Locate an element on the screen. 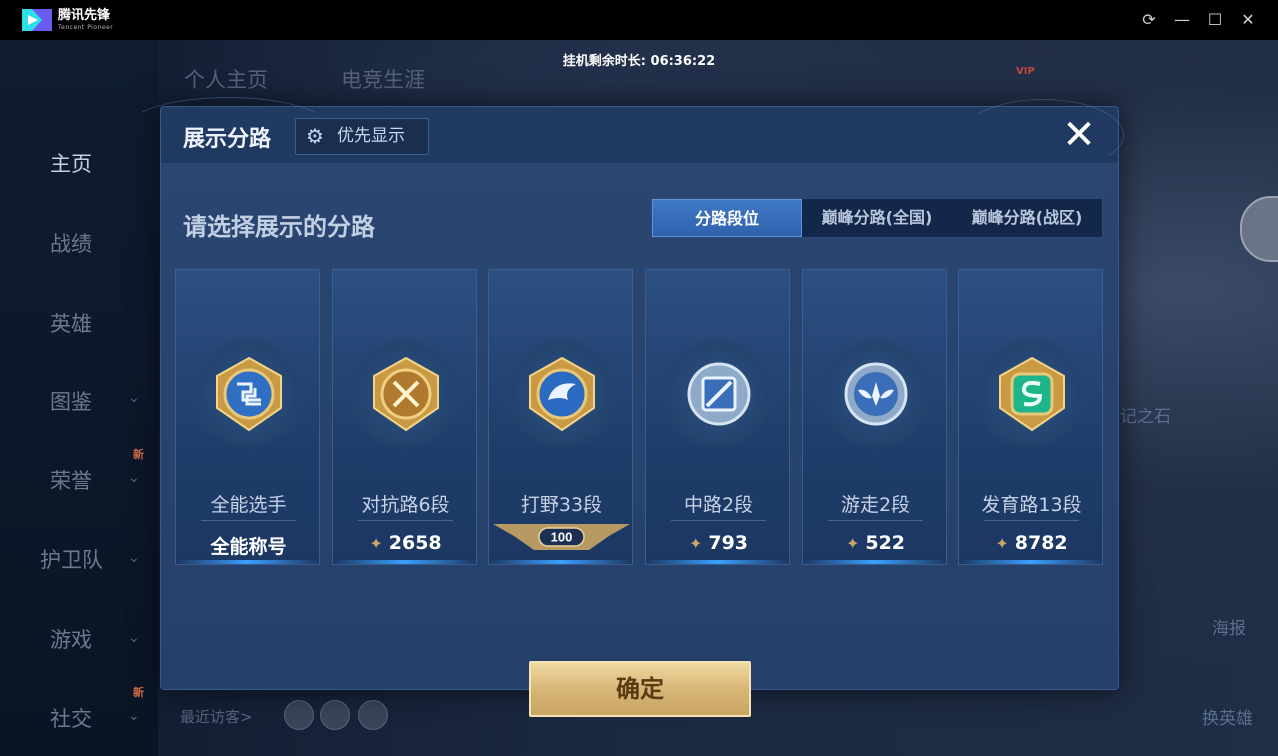  close-dialog-button: ✕ is located at coordinates (1079, 135).